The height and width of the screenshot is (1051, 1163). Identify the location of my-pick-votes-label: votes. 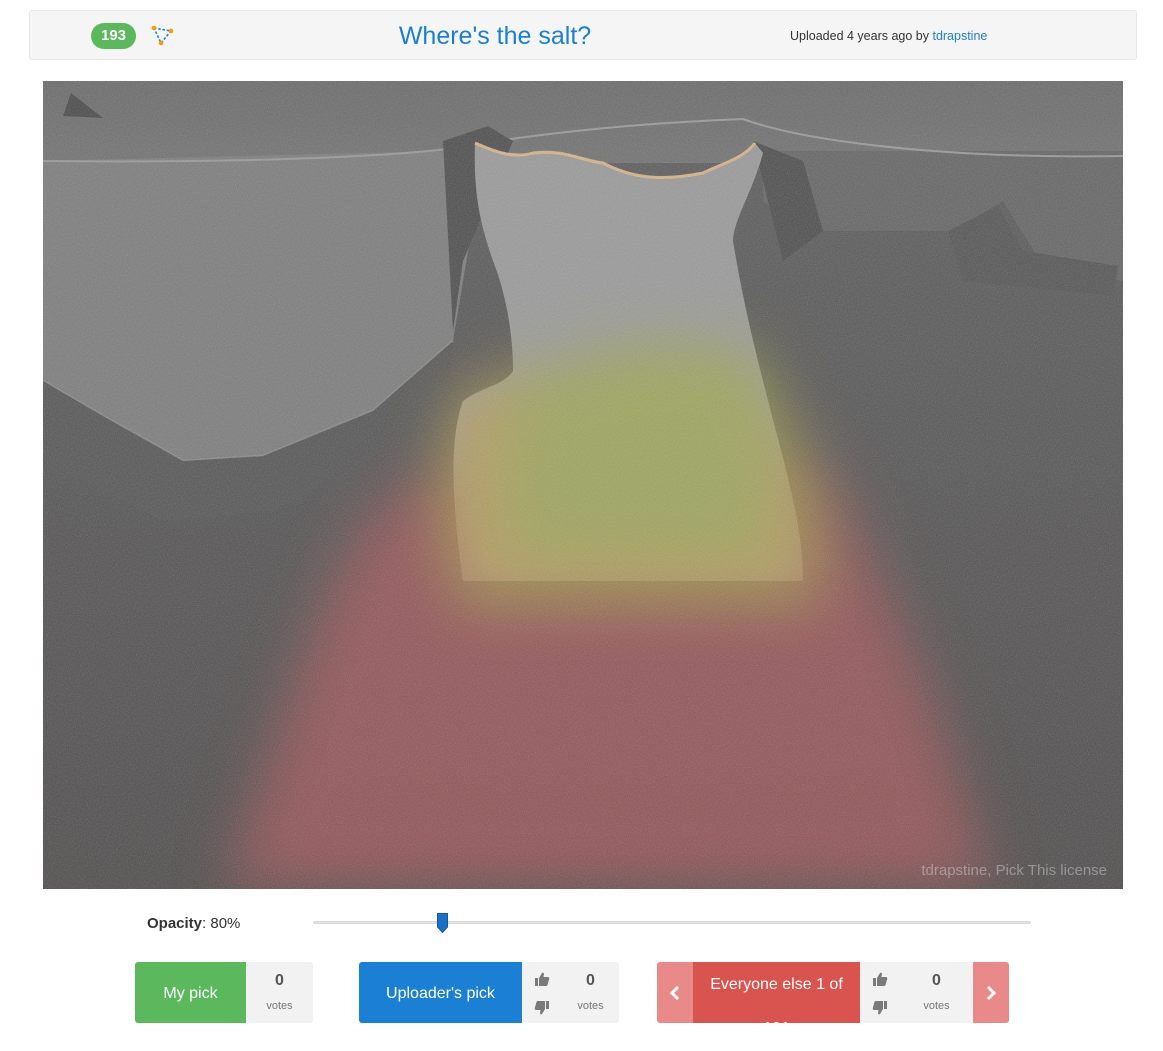
(279, 1006).